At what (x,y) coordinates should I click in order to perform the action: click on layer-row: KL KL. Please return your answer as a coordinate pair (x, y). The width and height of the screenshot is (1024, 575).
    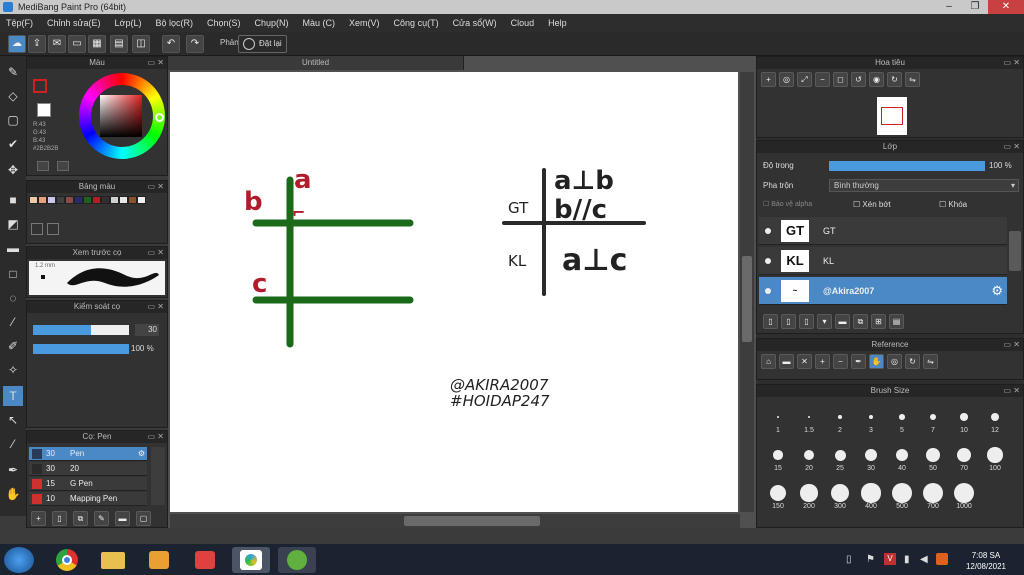
    Looking at the image, I should click on (883, 261).